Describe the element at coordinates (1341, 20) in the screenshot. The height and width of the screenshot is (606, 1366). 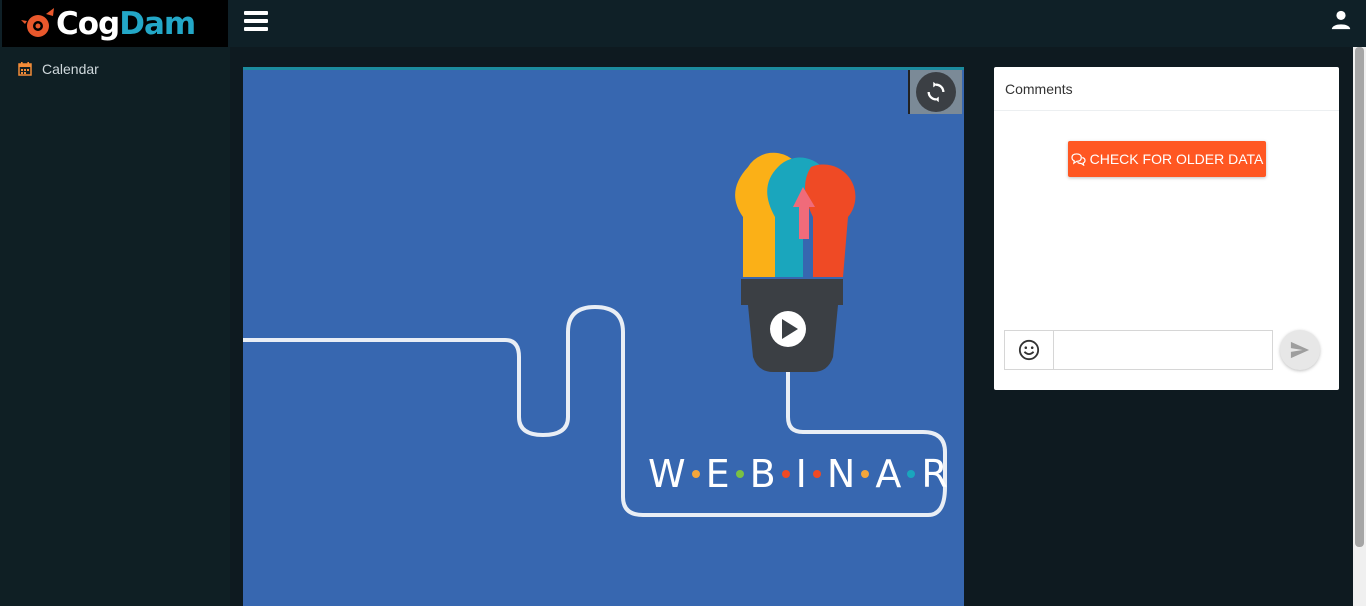
I see `user-icon` at that location.